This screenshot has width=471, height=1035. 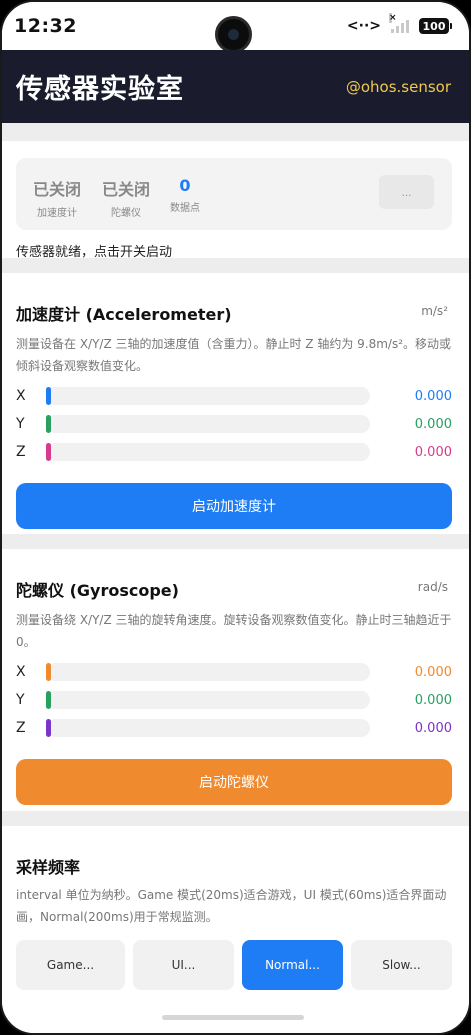 I want to click on stat-data-points: 0 数据点, so click(x=185, y=195).